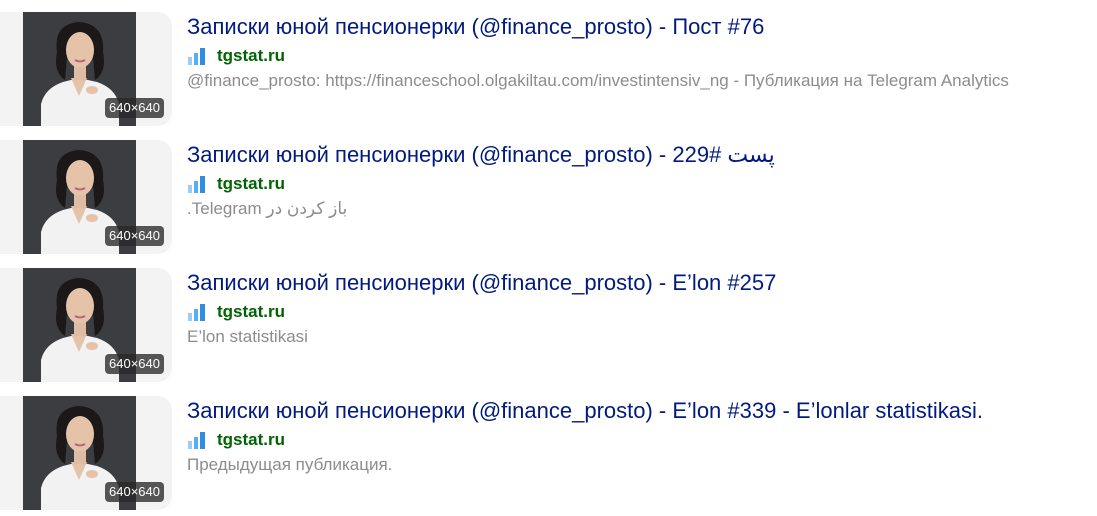  Describe the element at coordinates (247, 336) in the screenshot. I see `result-snippet: E’lon statistikasi` at that location.